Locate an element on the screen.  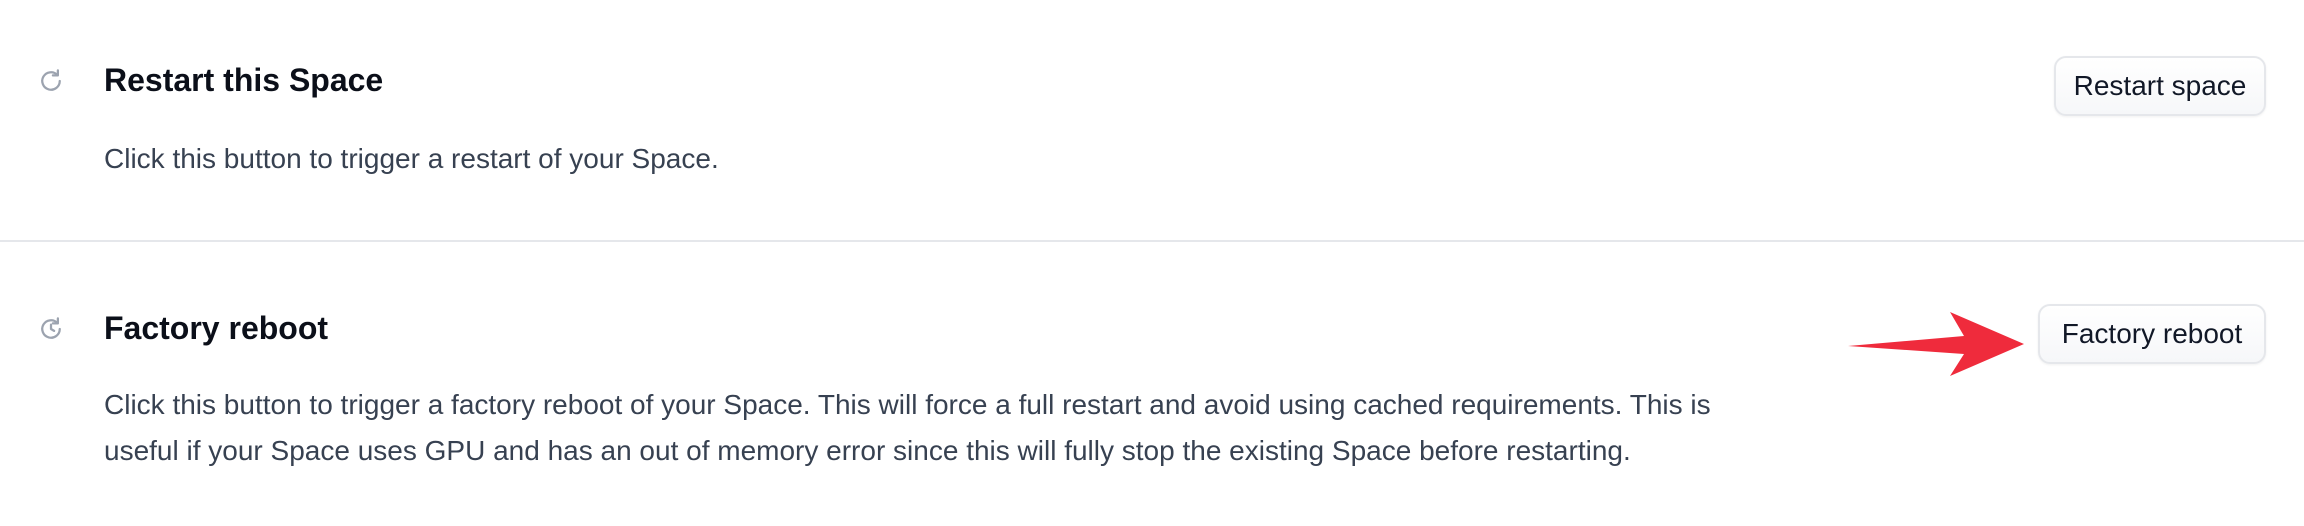
factory-reboot-title: Factory reboot is located at coordinates (216, 328).